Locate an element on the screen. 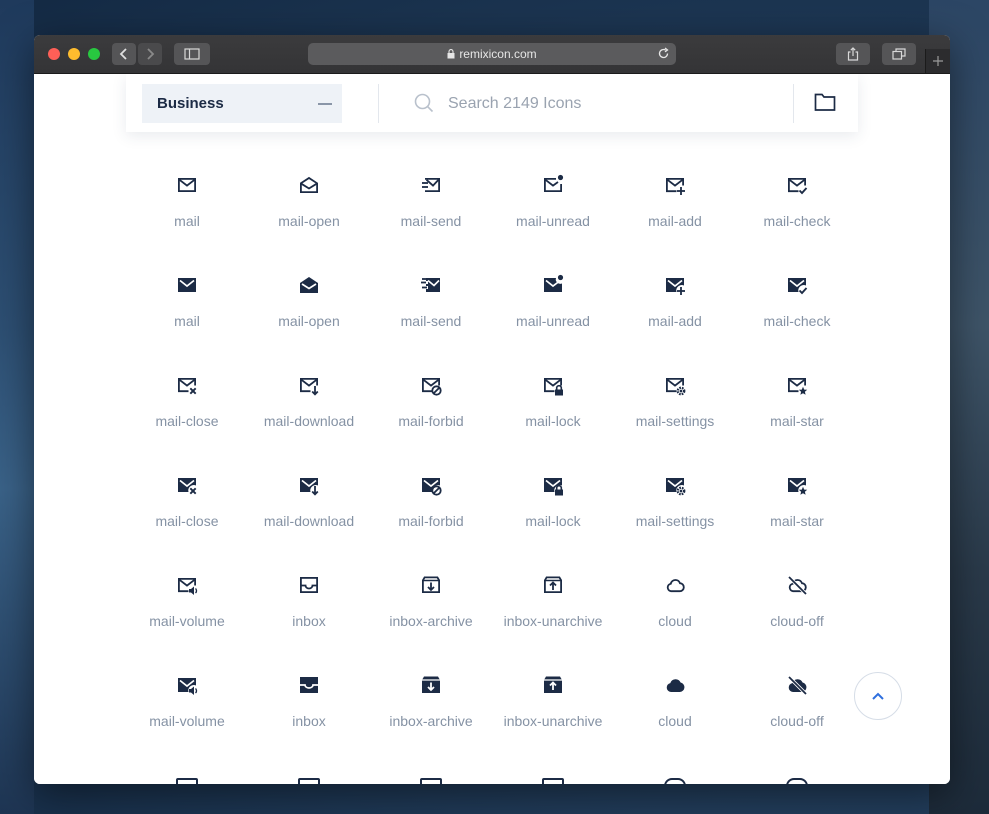 The width and height of the screenshot is (989, 814). mail-unread-line-icon is located at coordinates (554, 183).